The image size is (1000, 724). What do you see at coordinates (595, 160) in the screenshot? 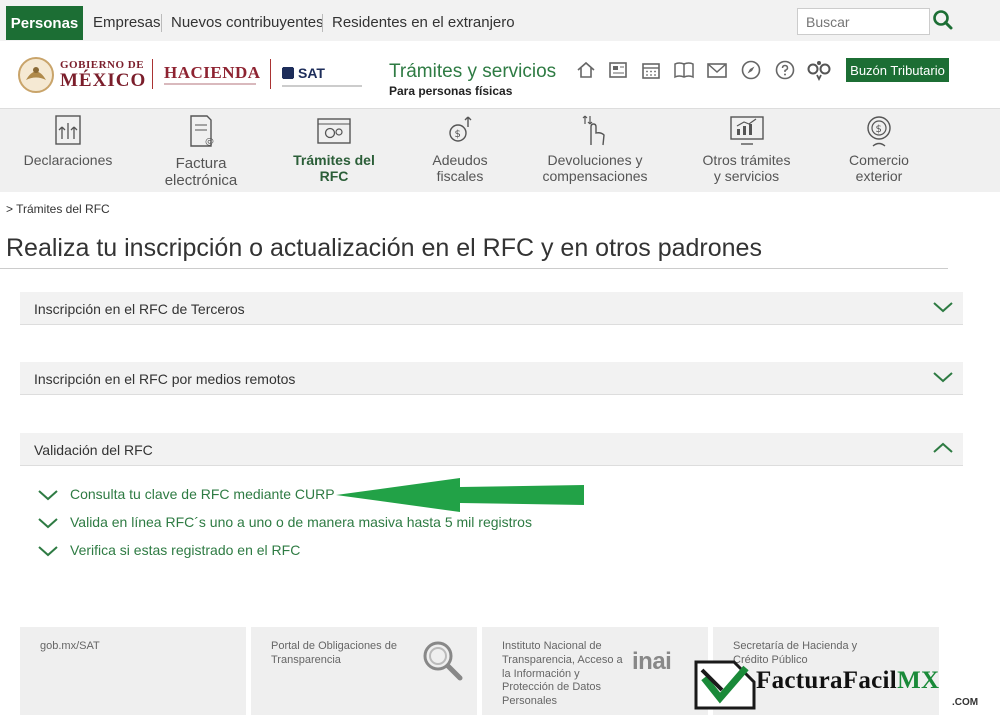
I see `nav-devoluciones-label-1: Devoluciones y` at bounding box center [595, 160].